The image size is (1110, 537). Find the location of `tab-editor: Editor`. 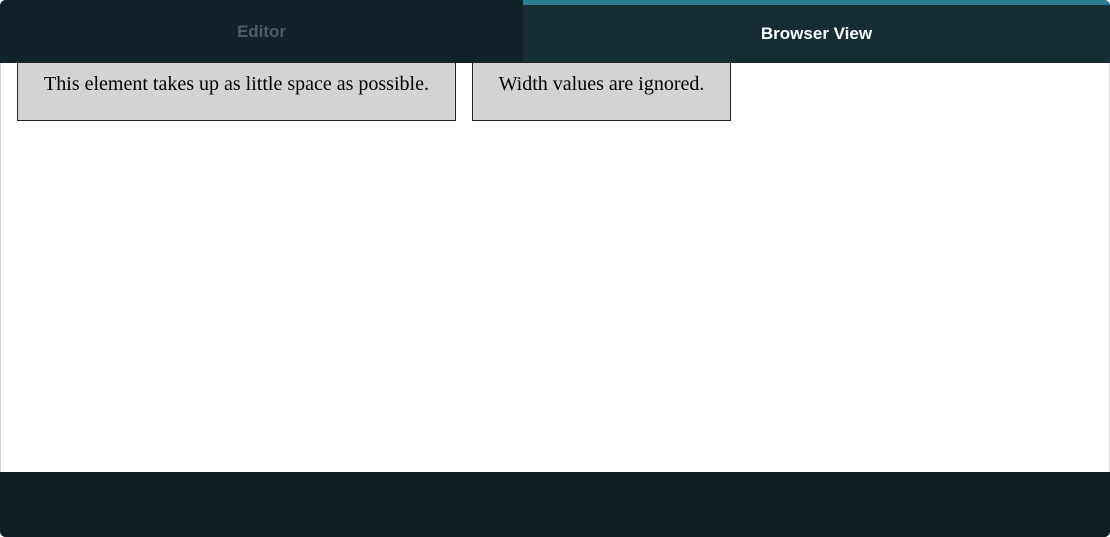

tab-editor: Editor is located at coordinates (261, 31).